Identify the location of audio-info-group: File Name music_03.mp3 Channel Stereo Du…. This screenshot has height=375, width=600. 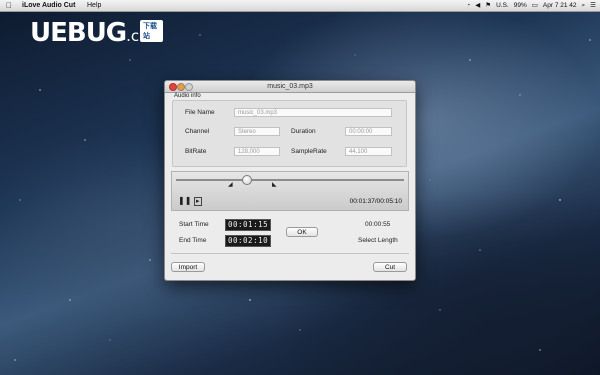
(289, 133).